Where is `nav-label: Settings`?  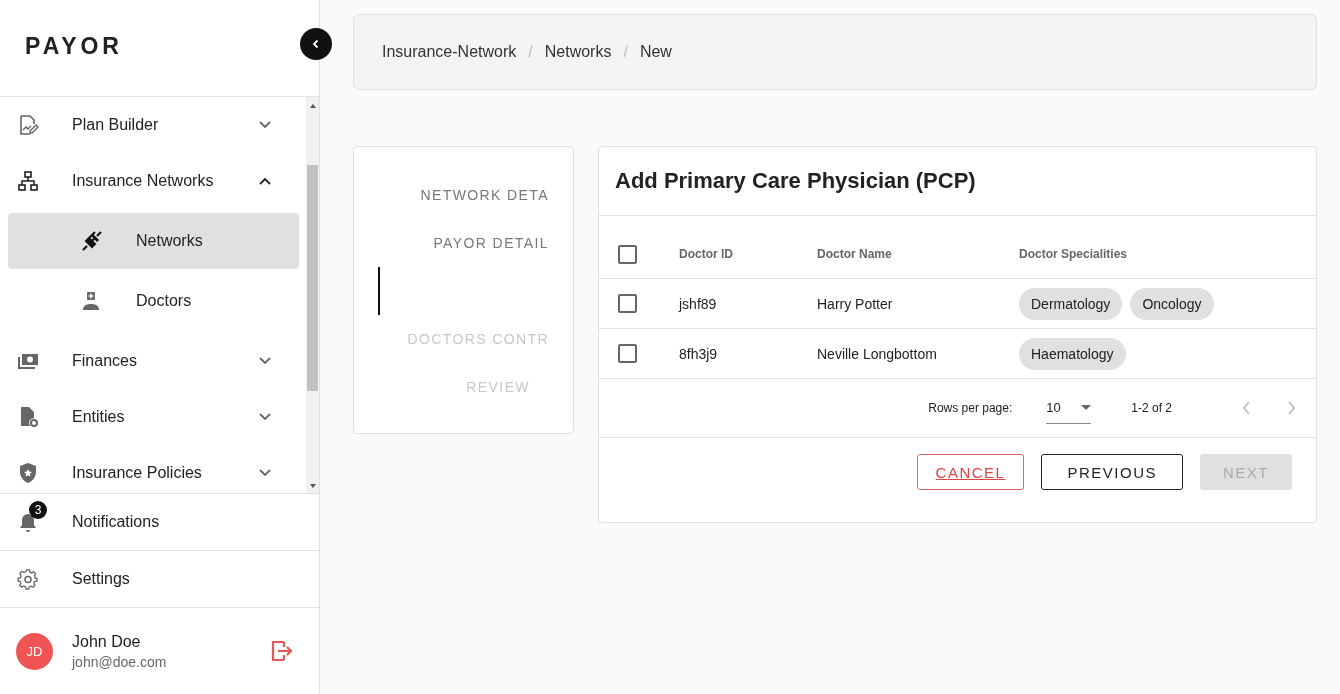 nav-label: Settings is located at coordinates (101, 579).